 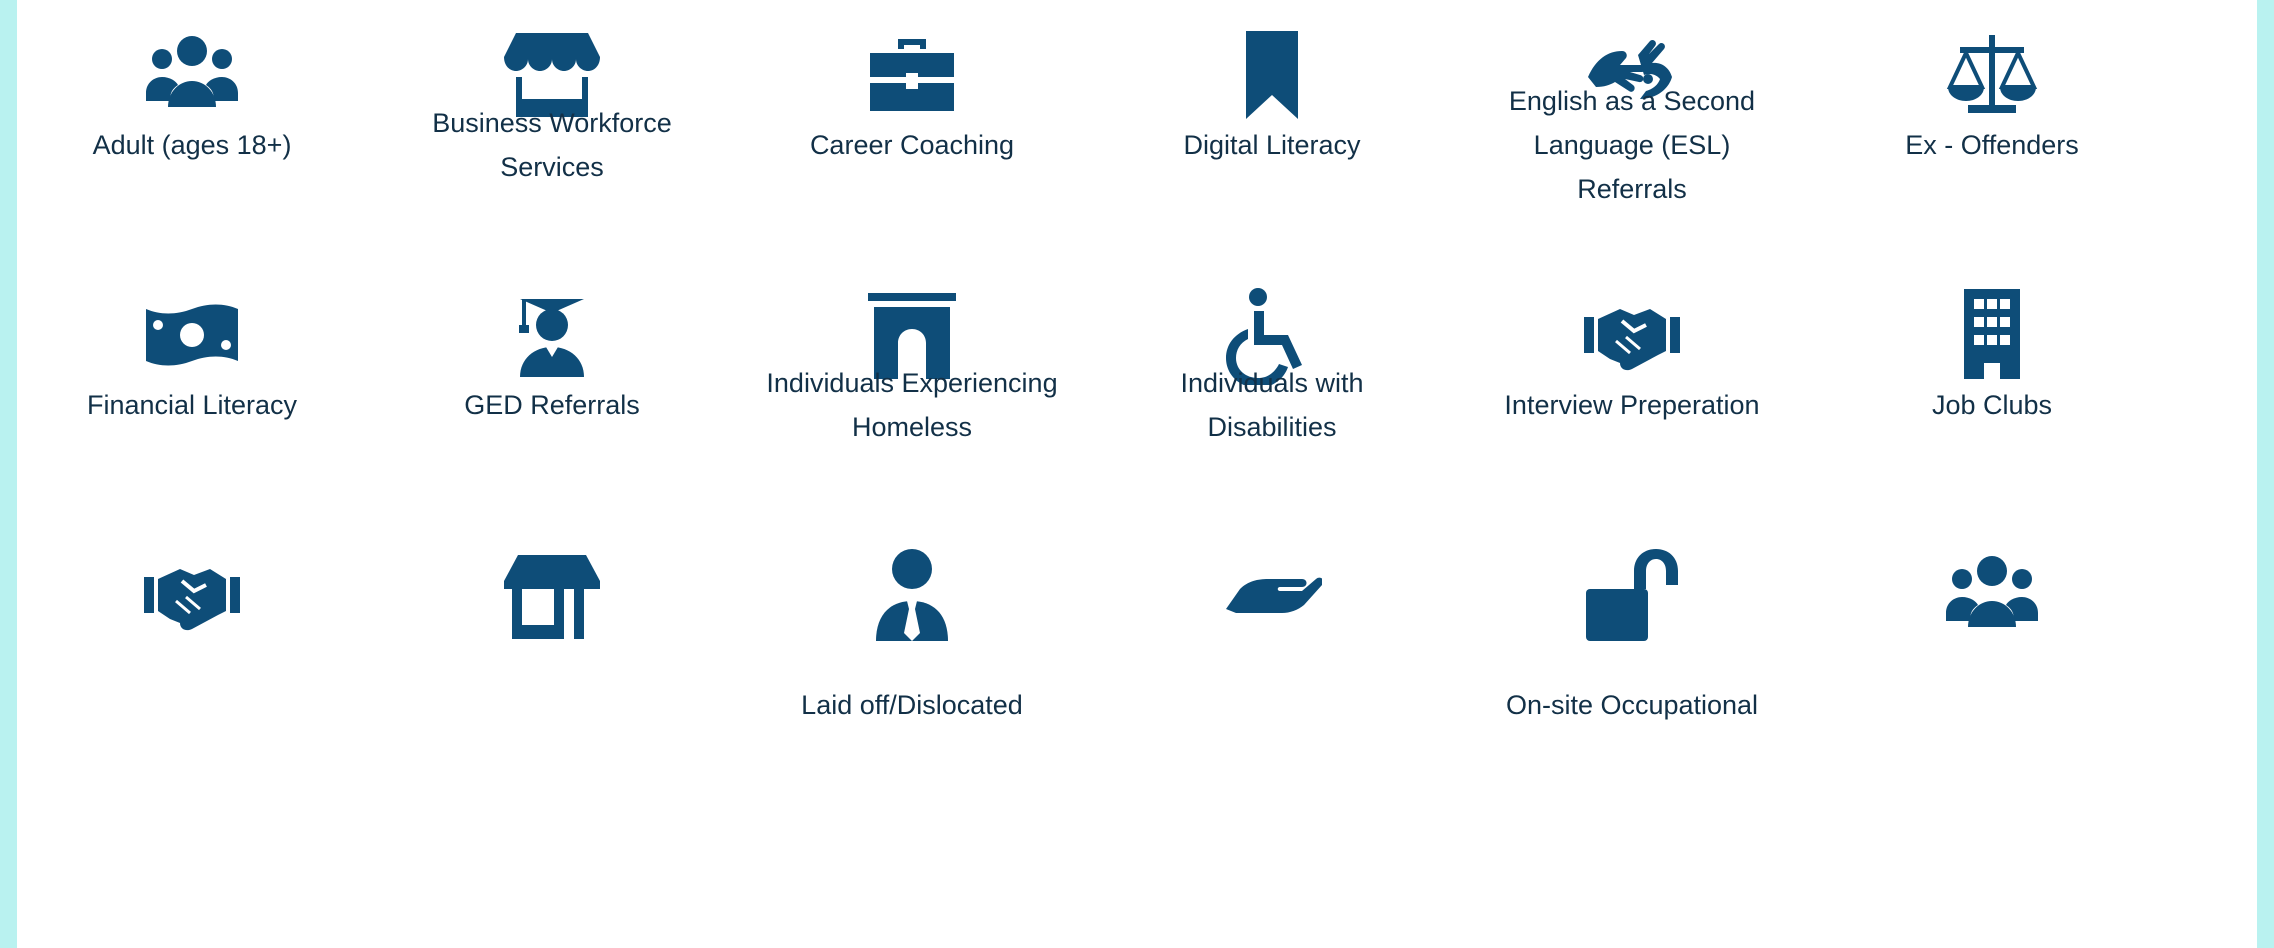 What do you see at coordinates (1632, 595) in the screenshot?
I see `unlock-icon` at bounding box center [1632, 595].